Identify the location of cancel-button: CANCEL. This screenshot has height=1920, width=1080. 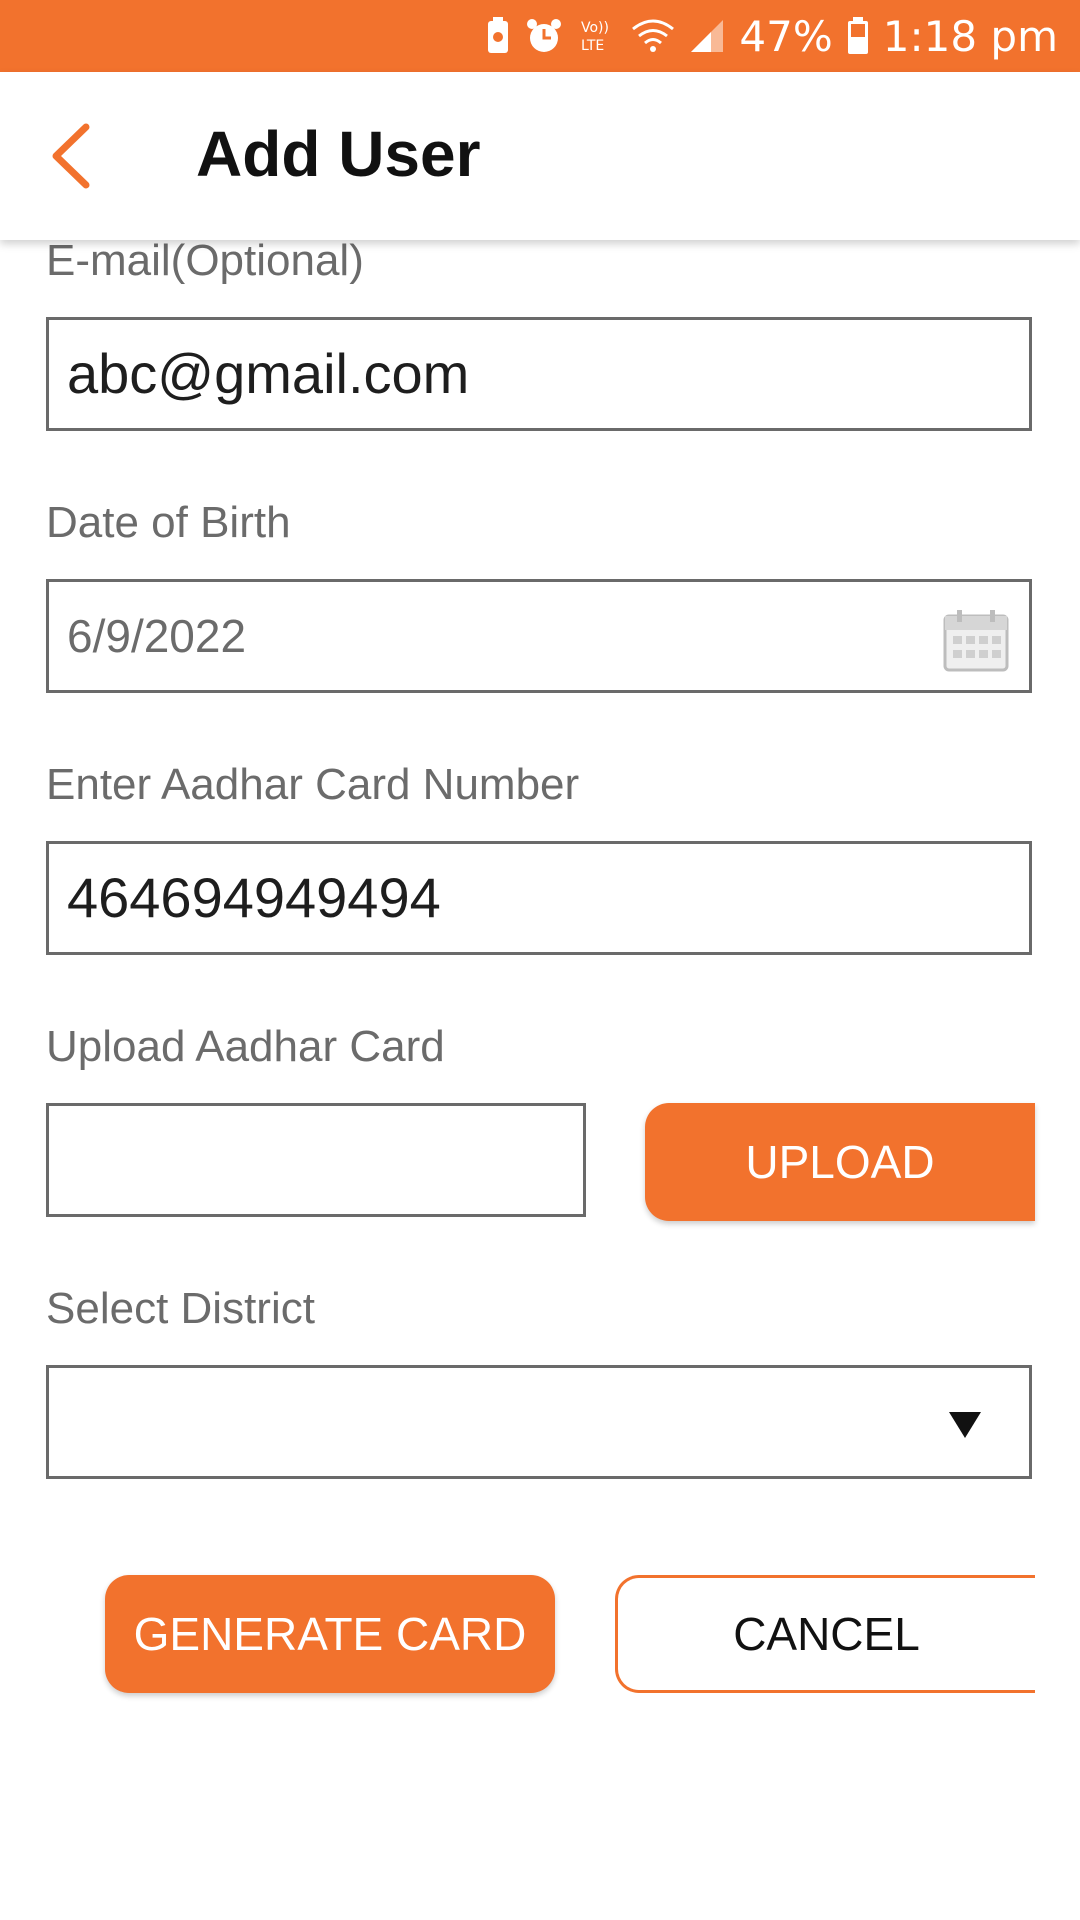
(825, 1634).